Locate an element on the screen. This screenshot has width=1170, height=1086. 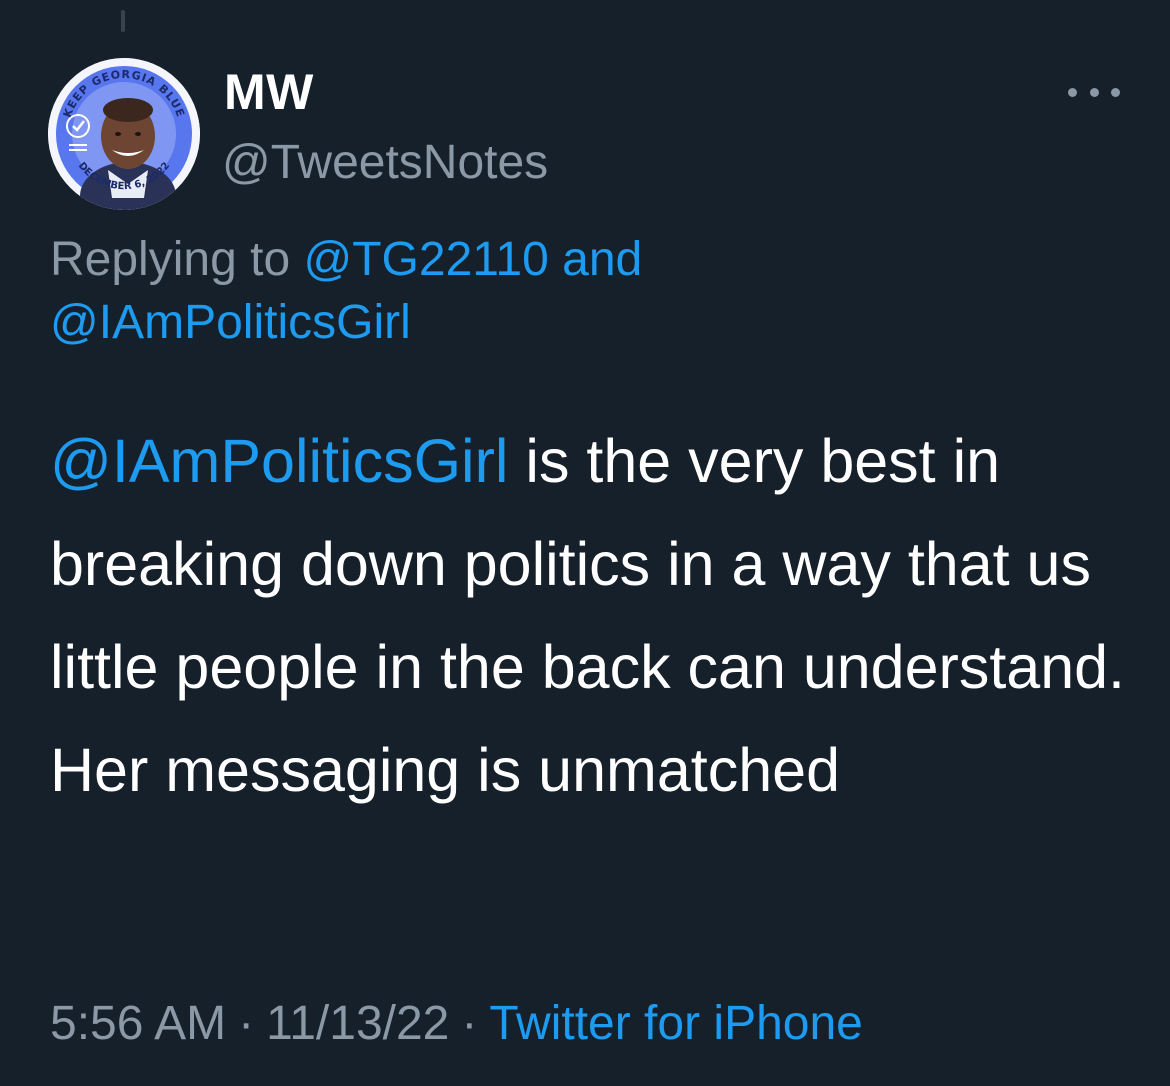
tweet-meta: 5:56 AM · 11/13/22 · Twitter for iPhone is located at coordinates (456, 1024).